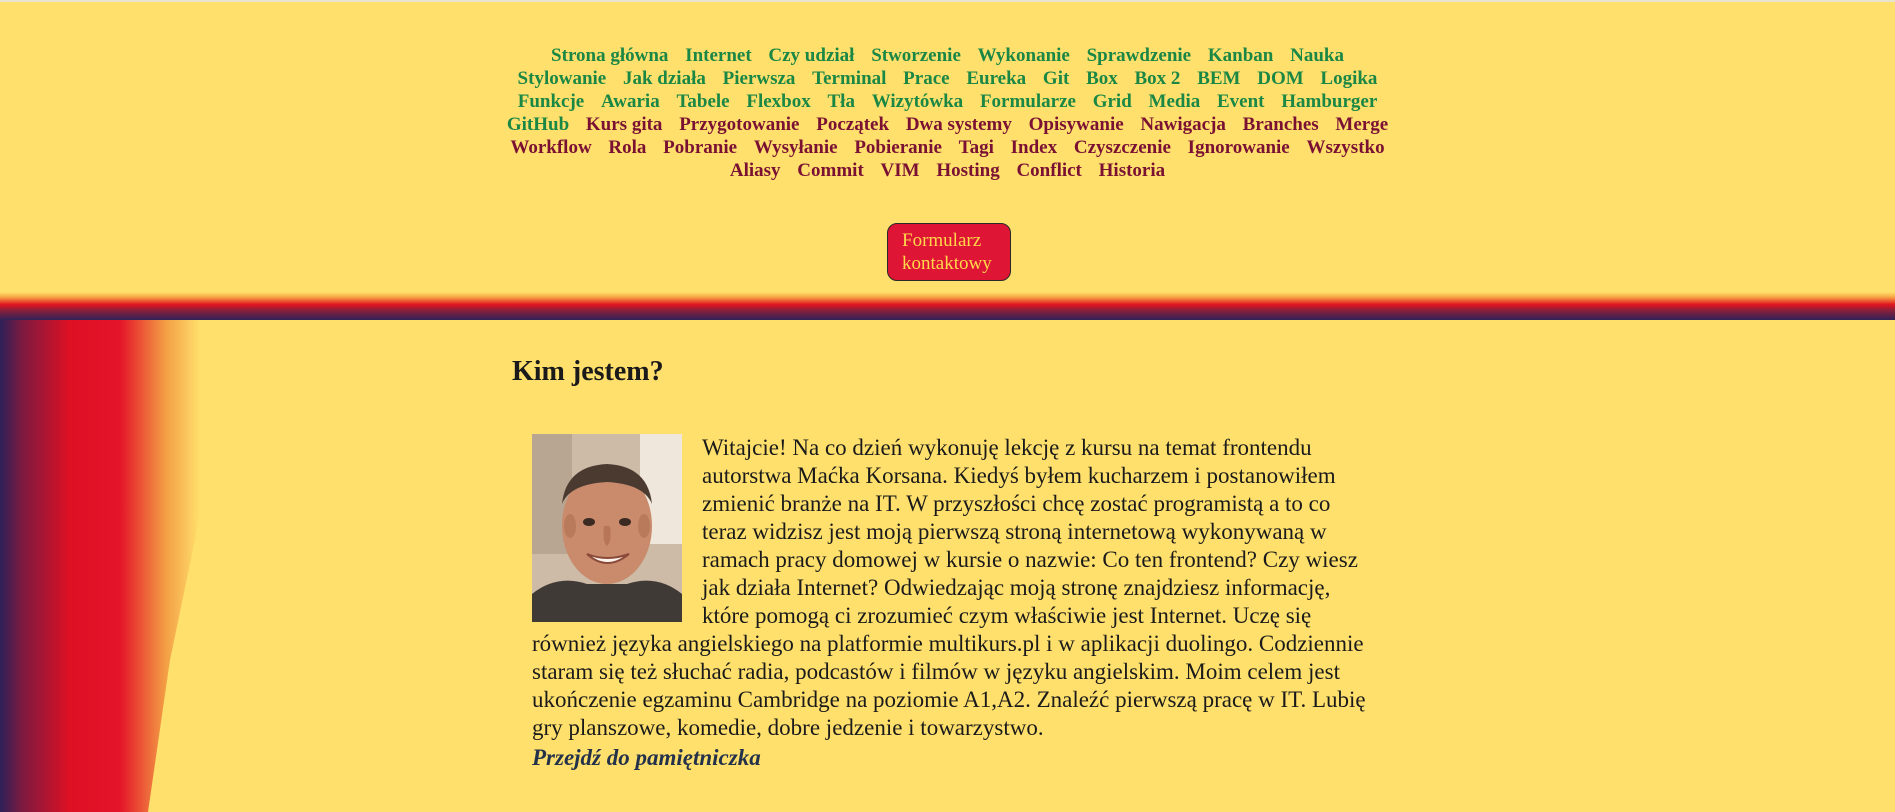 This screenshot has height=812, width=1895. What do you see at coordinates (917, 101) in the screenshot?
I see `nav-link: Wizytówka` at bounding box center [917, 101].